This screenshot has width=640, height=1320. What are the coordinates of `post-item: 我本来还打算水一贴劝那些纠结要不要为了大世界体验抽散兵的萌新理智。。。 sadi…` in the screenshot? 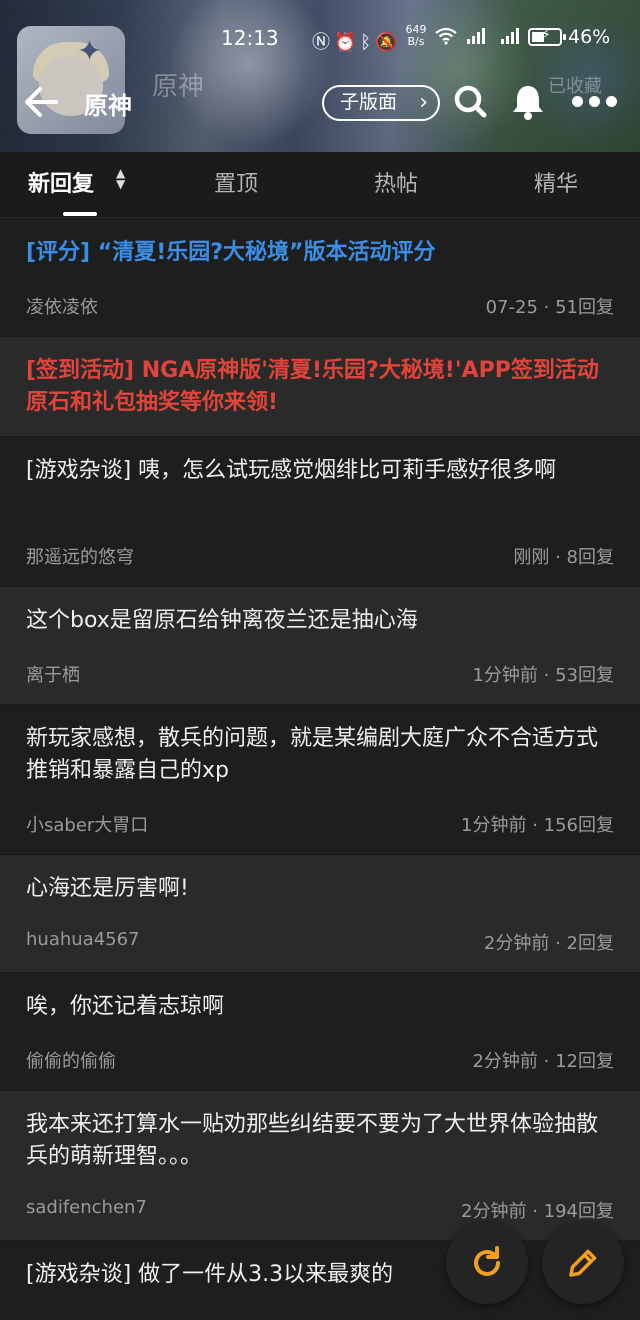 It's located at (320, 1166).